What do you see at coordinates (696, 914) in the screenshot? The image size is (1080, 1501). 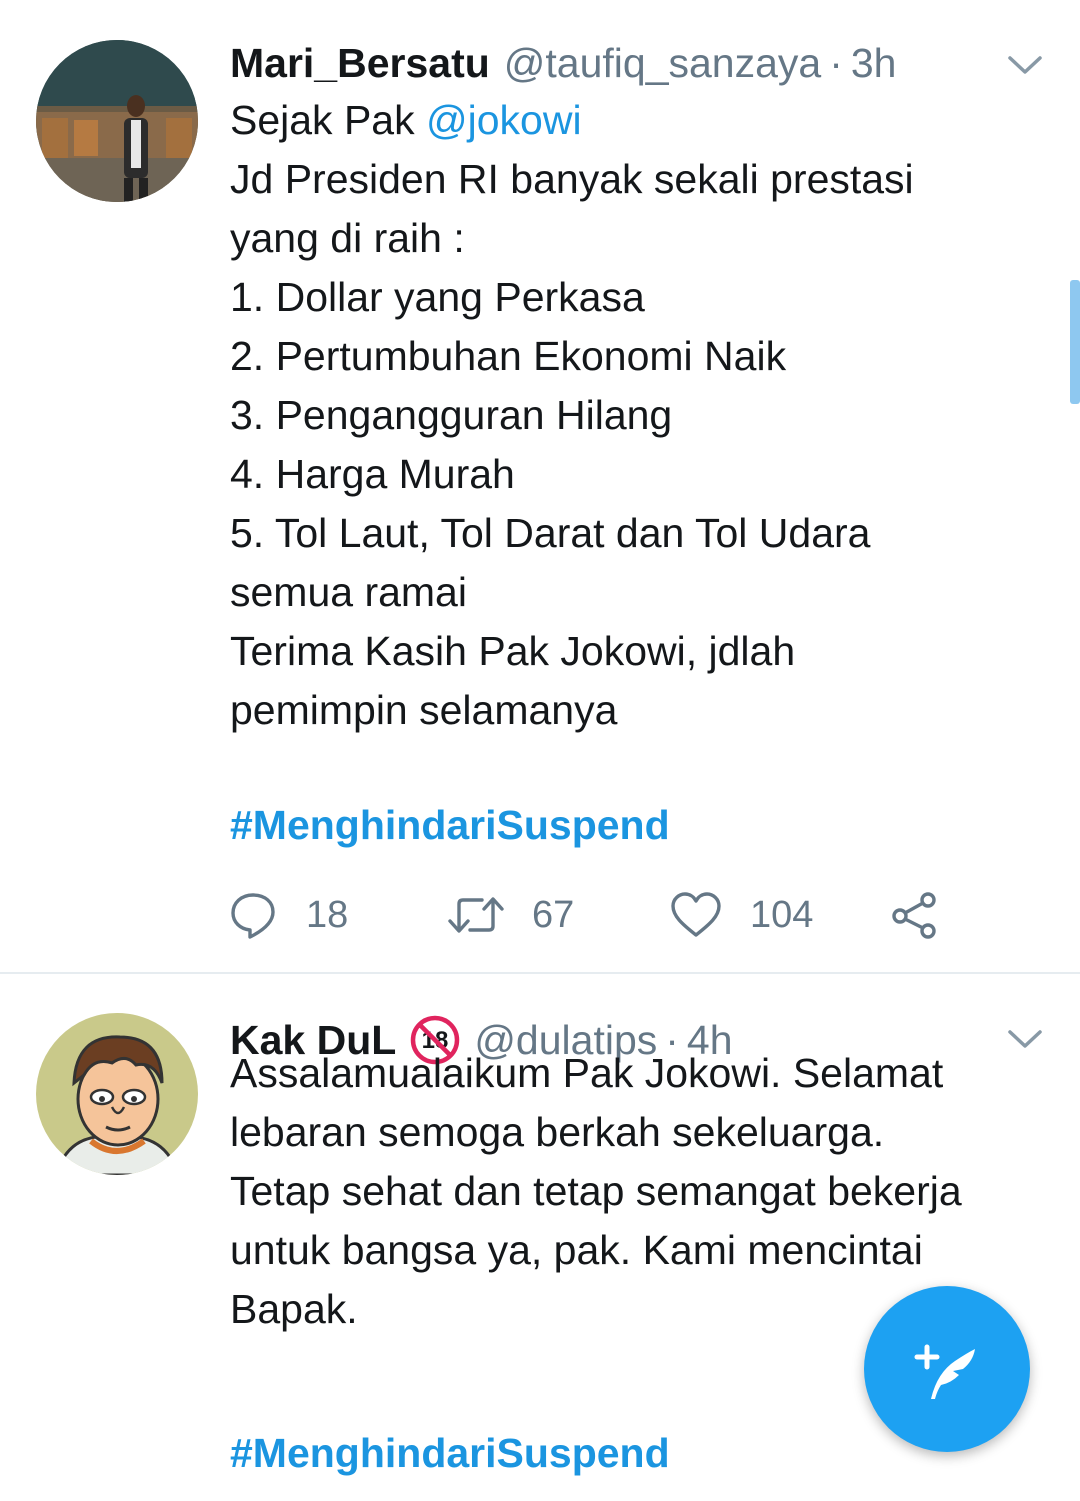 I see `heart-icon` at bounding box center [696, 914].